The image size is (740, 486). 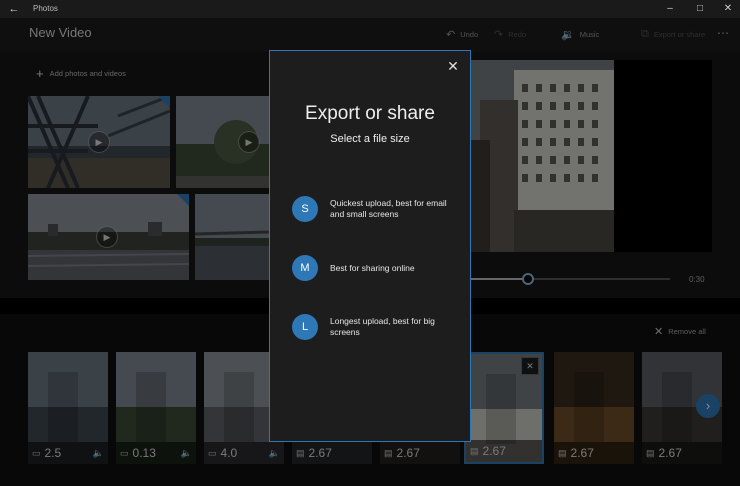 I want to click on dialog-subtitle: Select a file size, so click(x=370, y=139).